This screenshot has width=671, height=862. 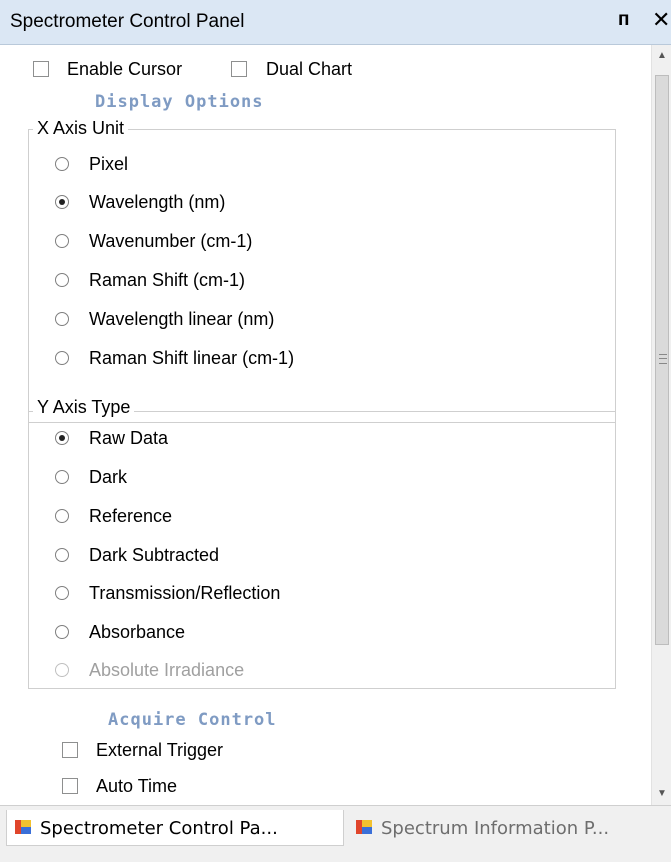 What do you see at coordinates (309, 69) in the screenshot?
I see `dual-chart-label: Dual Chart` at bounding box center [309, 69].